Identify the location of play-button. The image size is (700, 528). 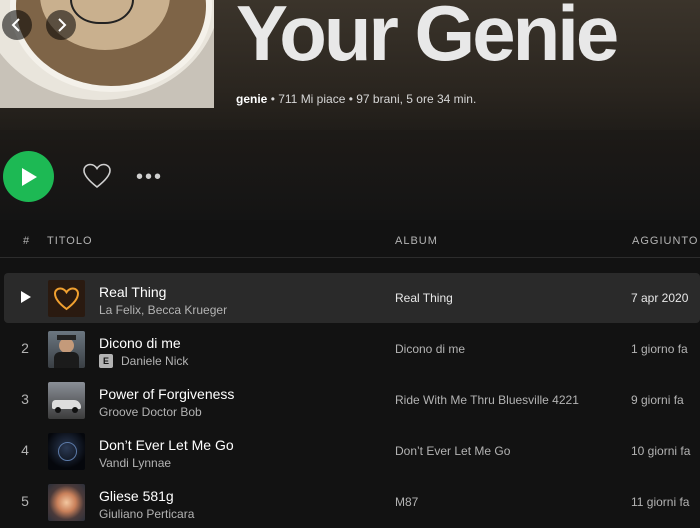
(28, 176).